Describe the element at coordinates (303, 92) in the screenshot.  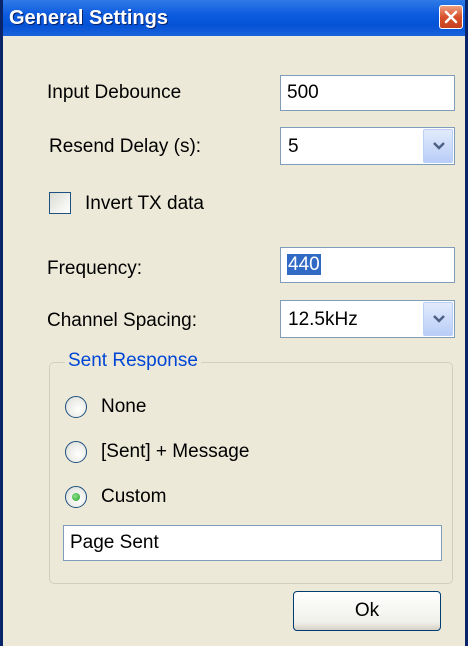
I see `input-debounce-value: 500` at that location.